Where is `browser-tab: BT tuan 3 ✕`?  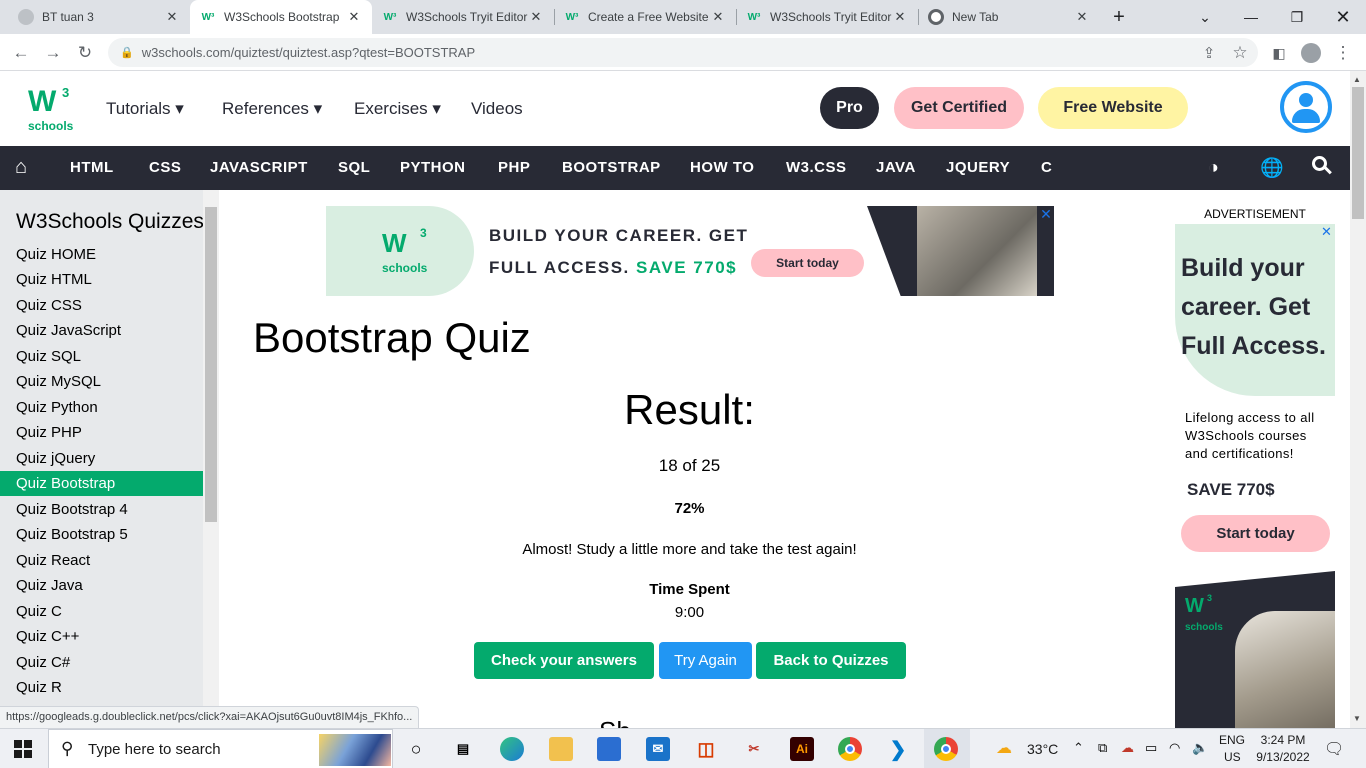 browser-tab: BT tuan 3 ✕ is located at coordinates (99, 17).